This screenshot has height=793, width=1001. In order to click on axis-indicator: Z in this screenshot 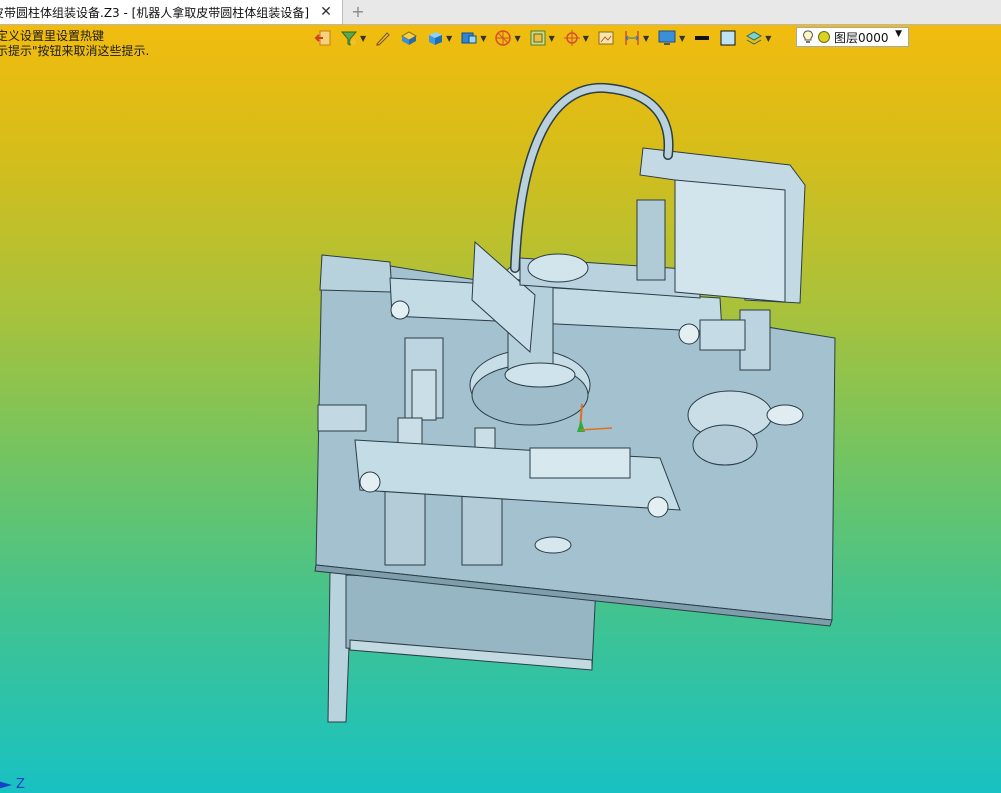, I will do `click(12, 784)`.